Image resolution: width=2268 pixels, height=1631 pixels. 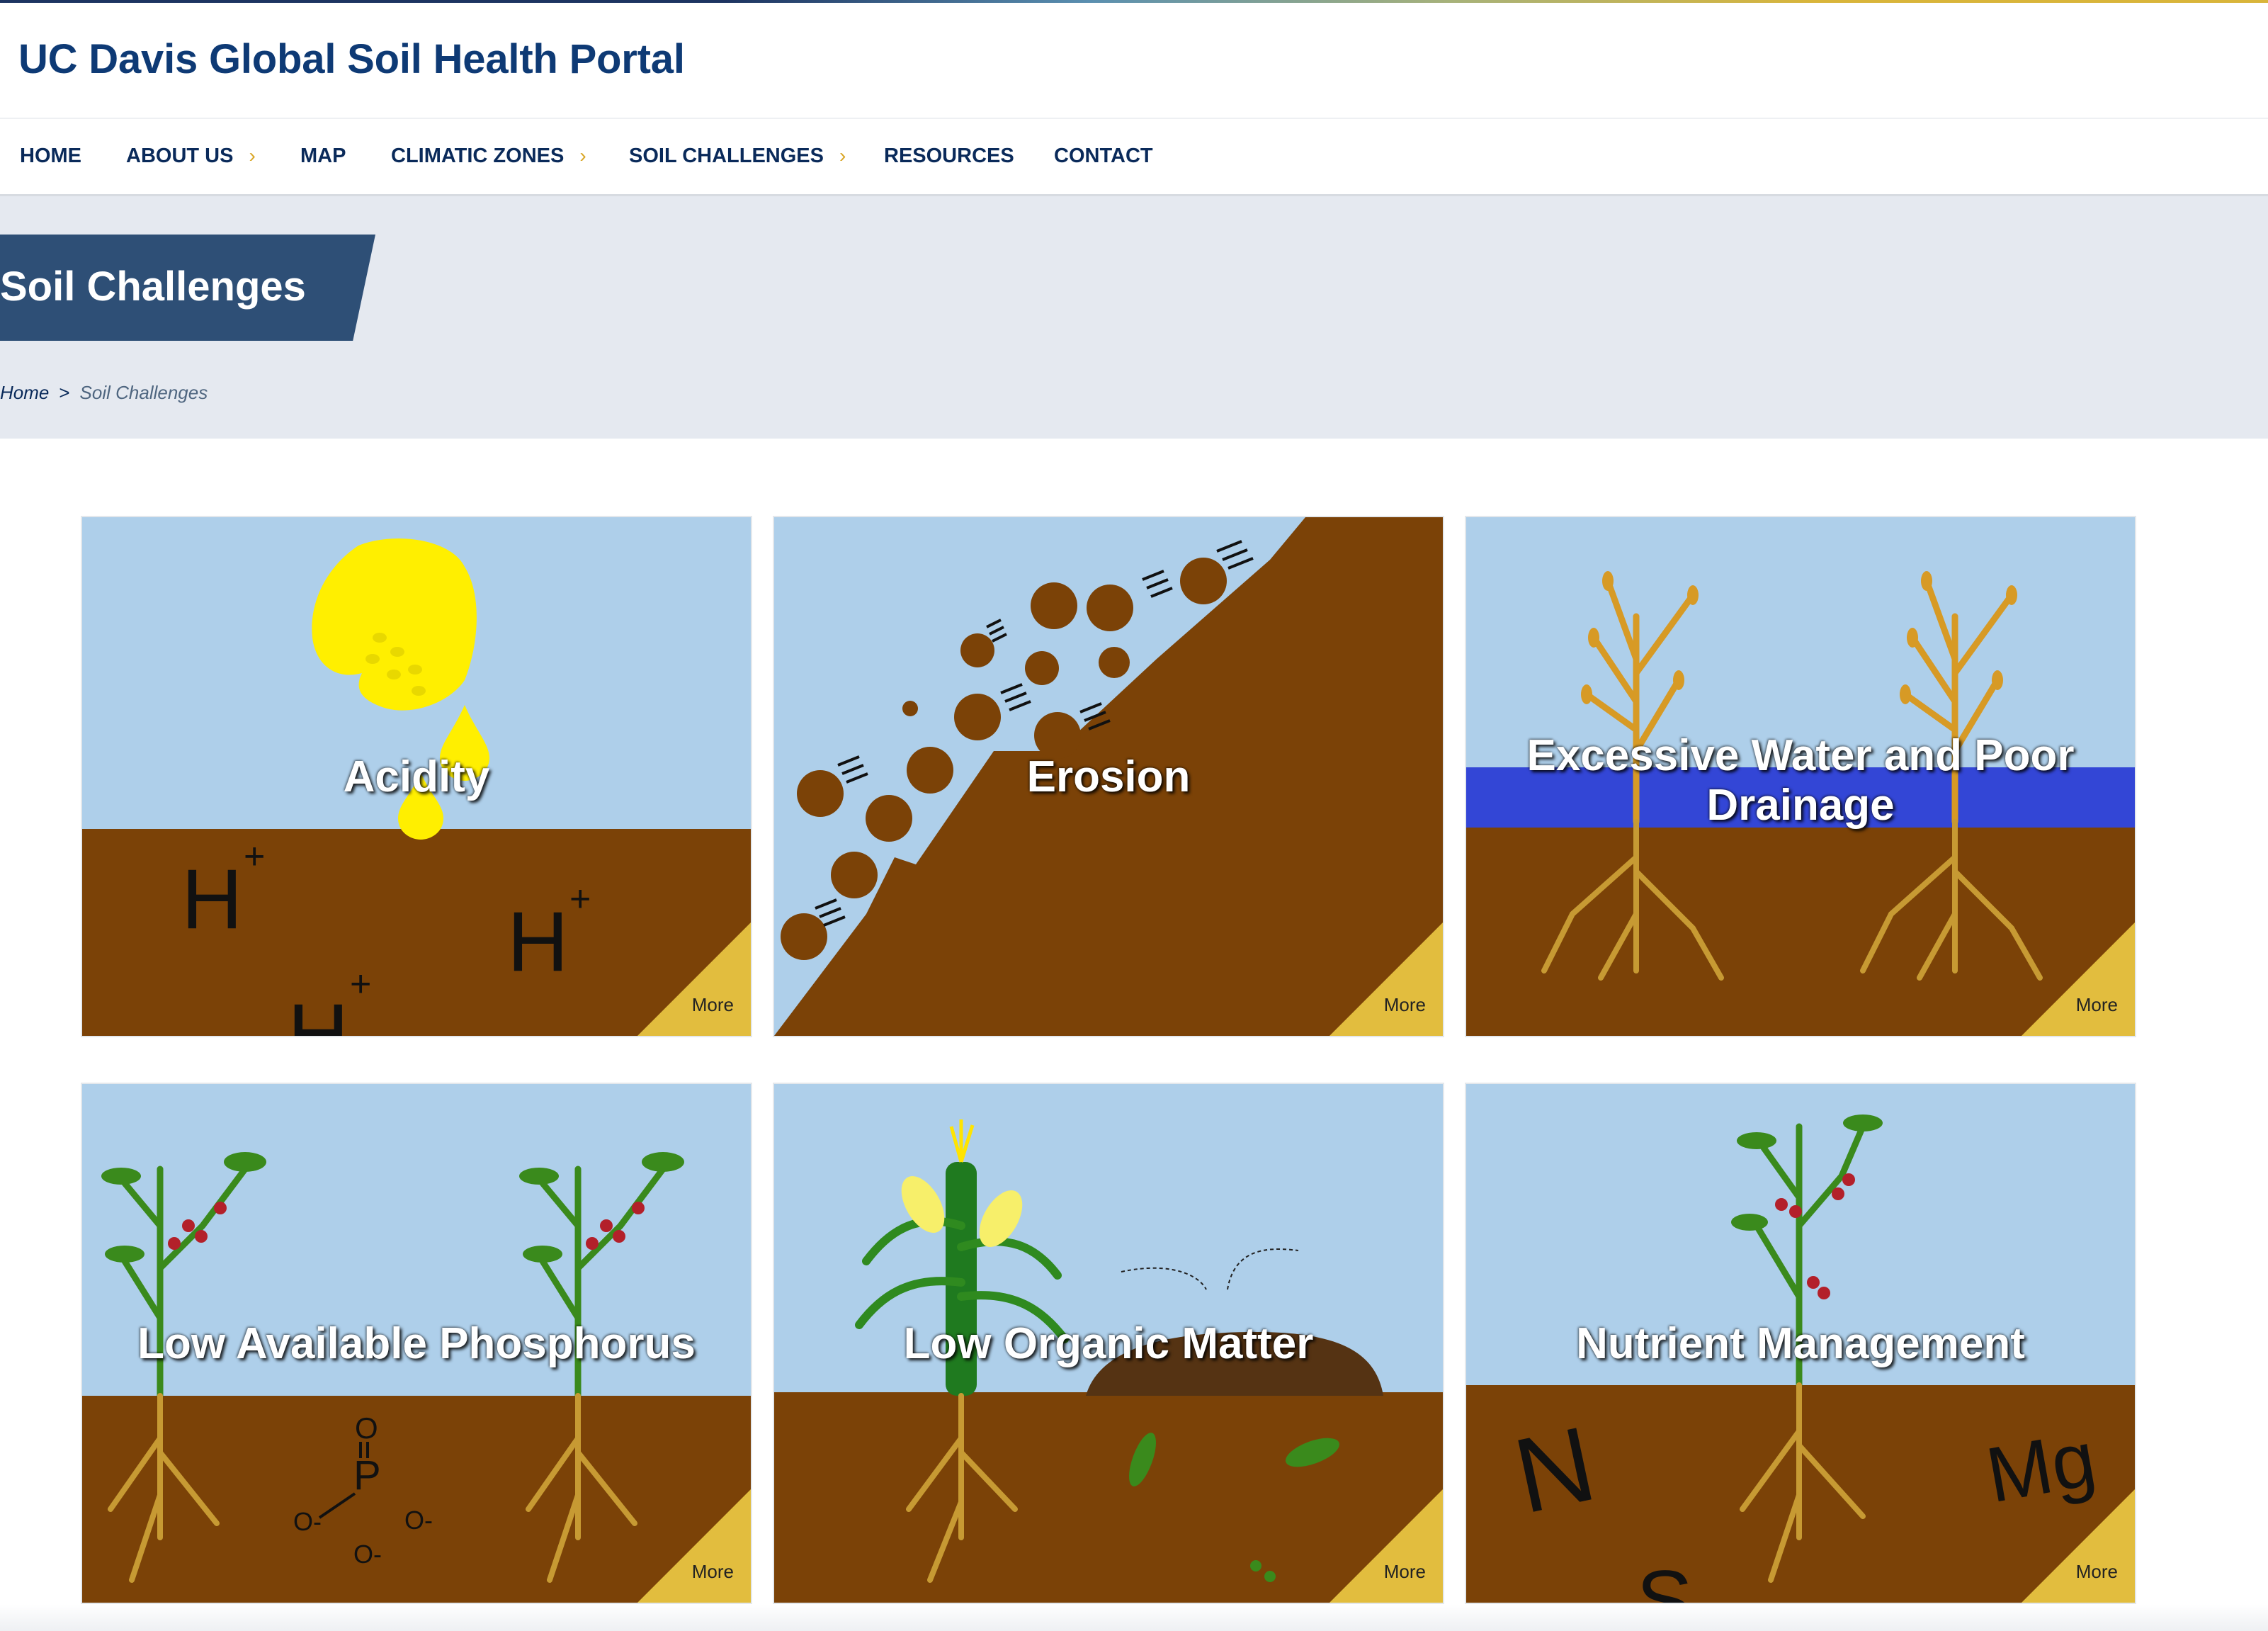 What do you see at coordinates (307, 1521) in the screenshot?
I see `phosphate-o-label-1: O-` at bounding box center [307, 1521].